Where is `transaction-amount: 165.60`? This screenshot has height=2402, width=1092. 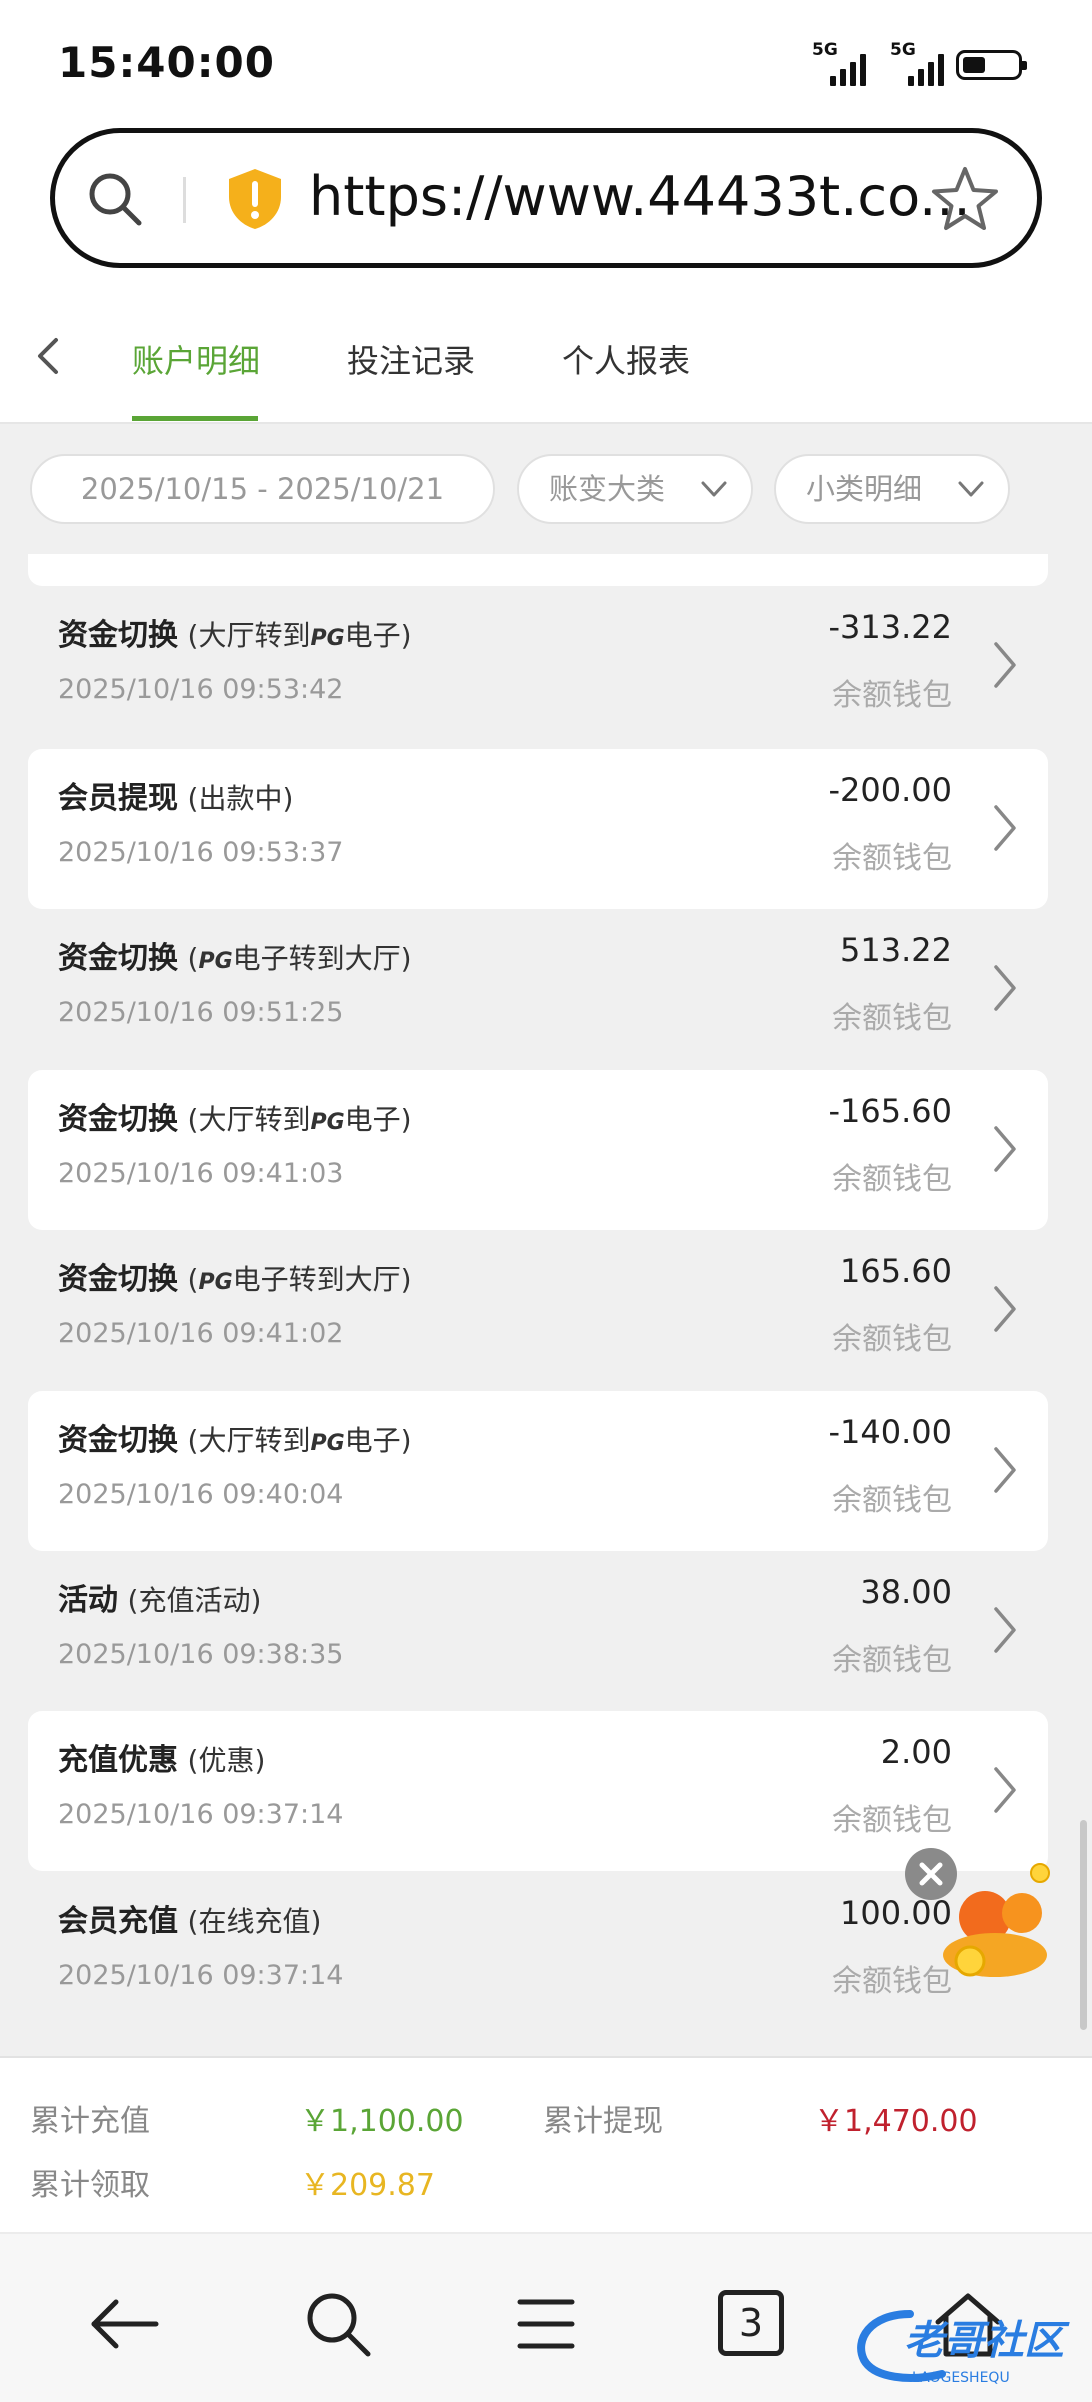
transaction-amount: 165.60 is located at coordinates (896, 1271).